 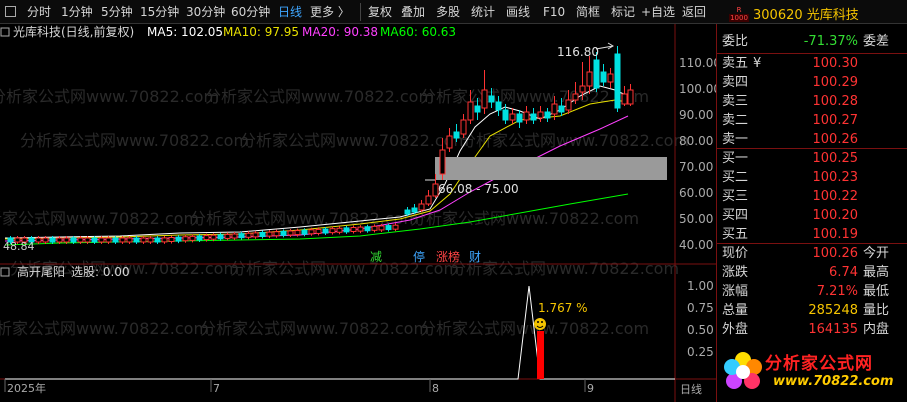 I want to click on draw-line-button: 画线, so click(x=518, y=12).